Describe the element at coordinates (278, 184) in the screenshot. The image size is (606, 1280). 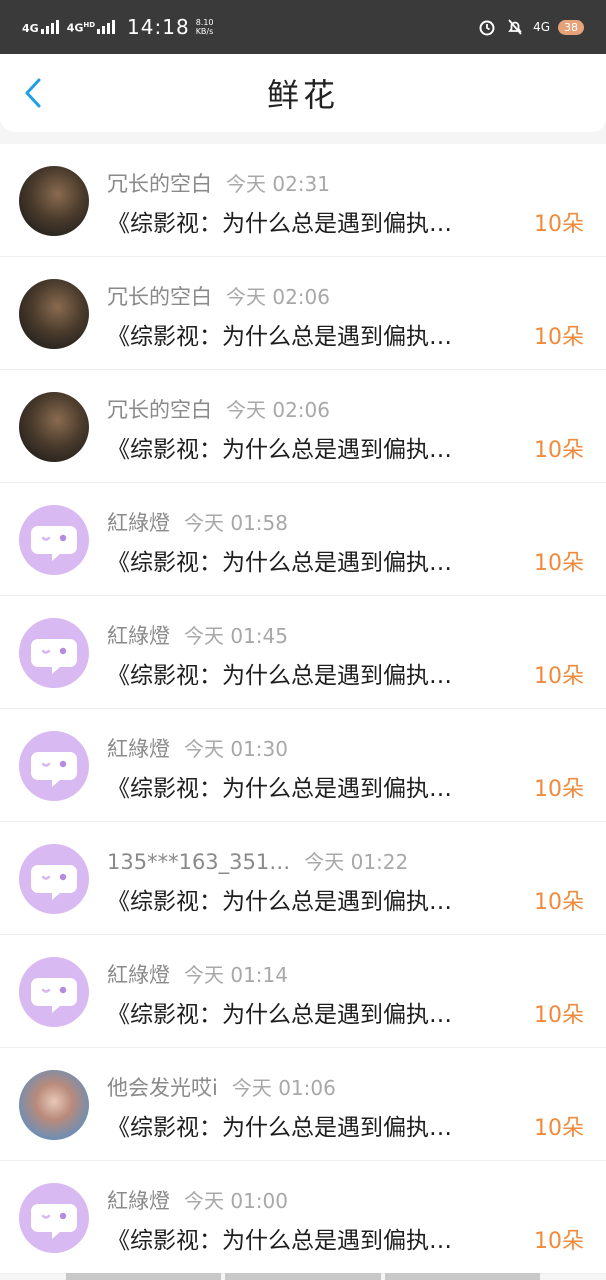
I see `gift-time: 今天 02:31` at that location.